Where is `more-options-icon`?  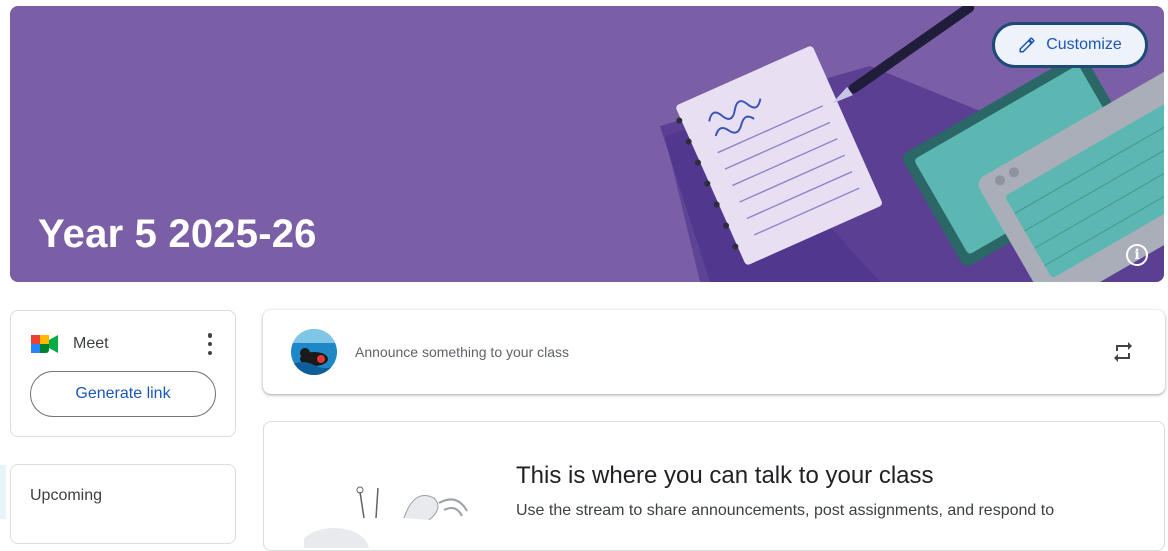
more-options-icon is located at coordinates (210, 344).